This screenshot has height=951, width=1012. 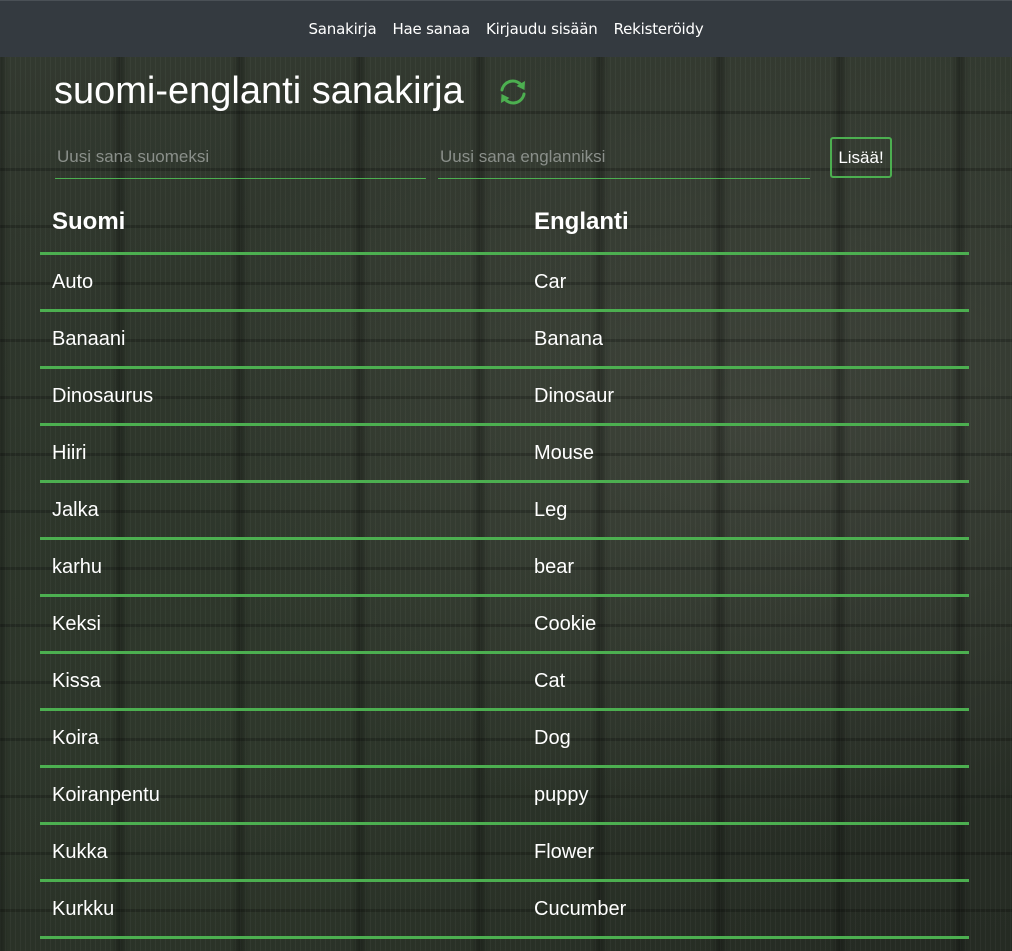 What do you see at coordinates (76, 623) in the screenshot?
I see `finnish-word-cell: Keksi` at bounding box center [76, 623].